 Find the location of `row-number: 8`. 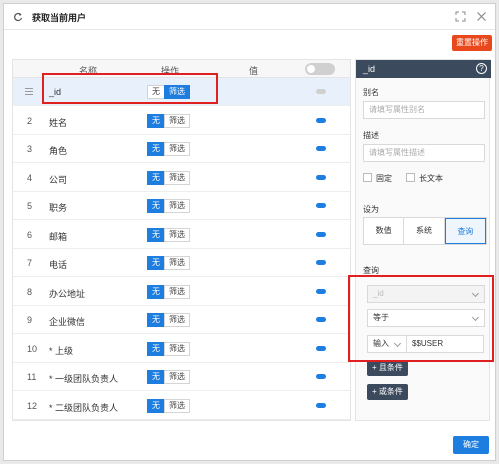

row-number: 8 is located at coordinates (30, 291).